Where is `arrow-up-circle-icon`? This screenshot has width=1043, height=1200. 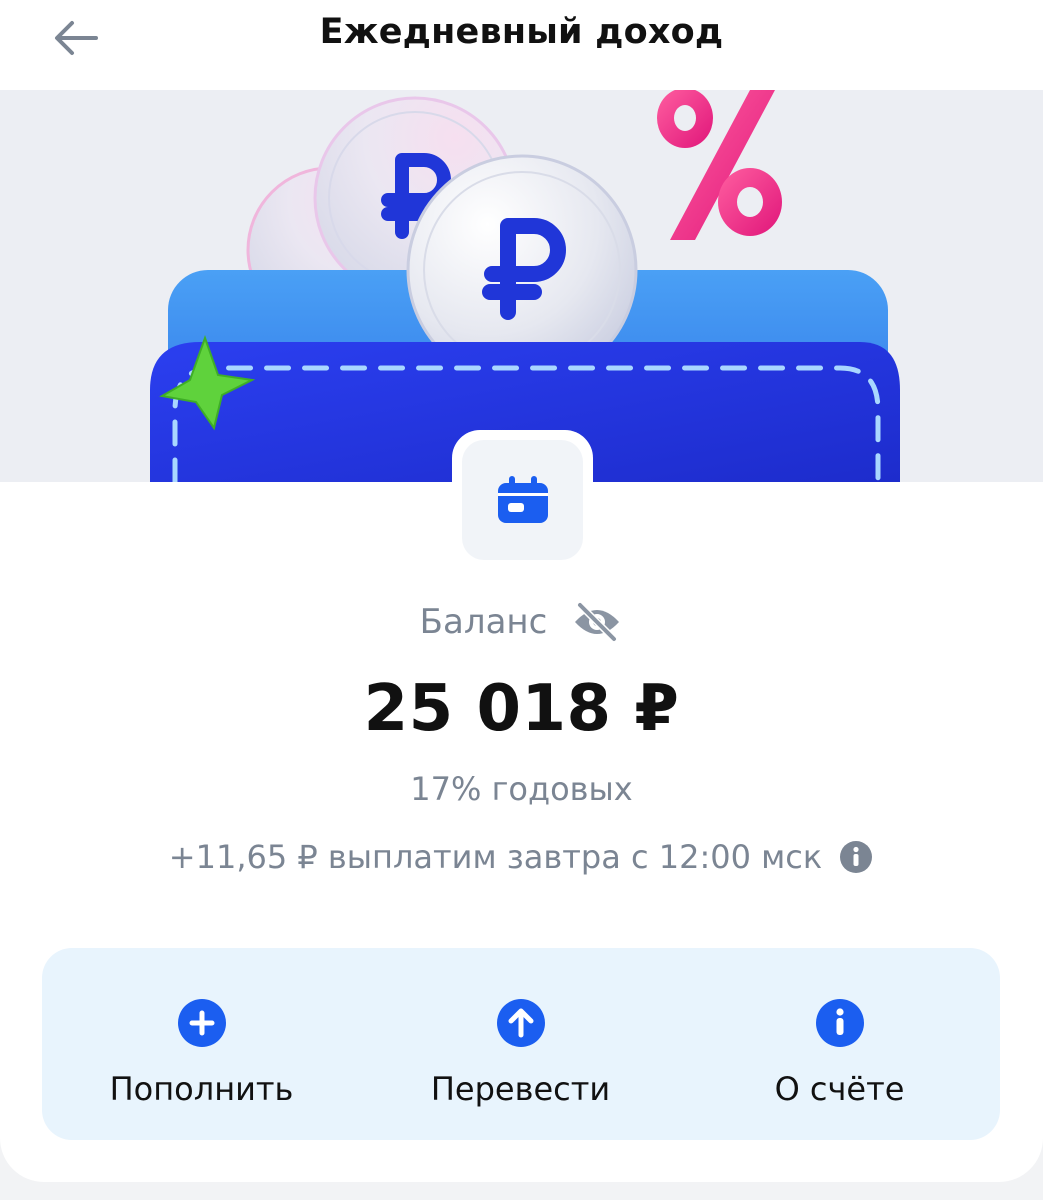 arrow-up-circle-icon is located at coordinates (520, 1023).